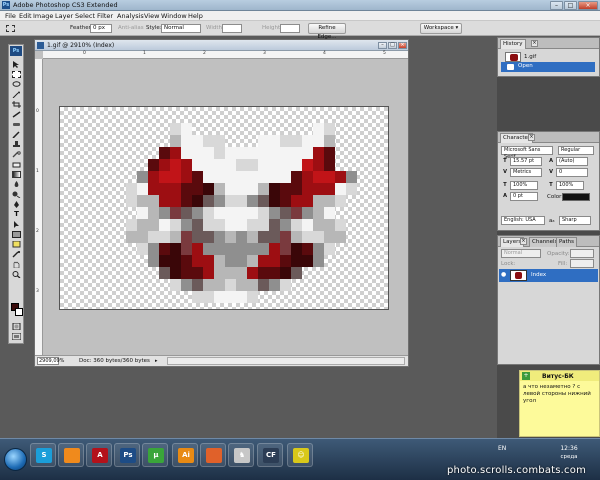  I want to click on rectangle-tool-icon, so click(16, 234).